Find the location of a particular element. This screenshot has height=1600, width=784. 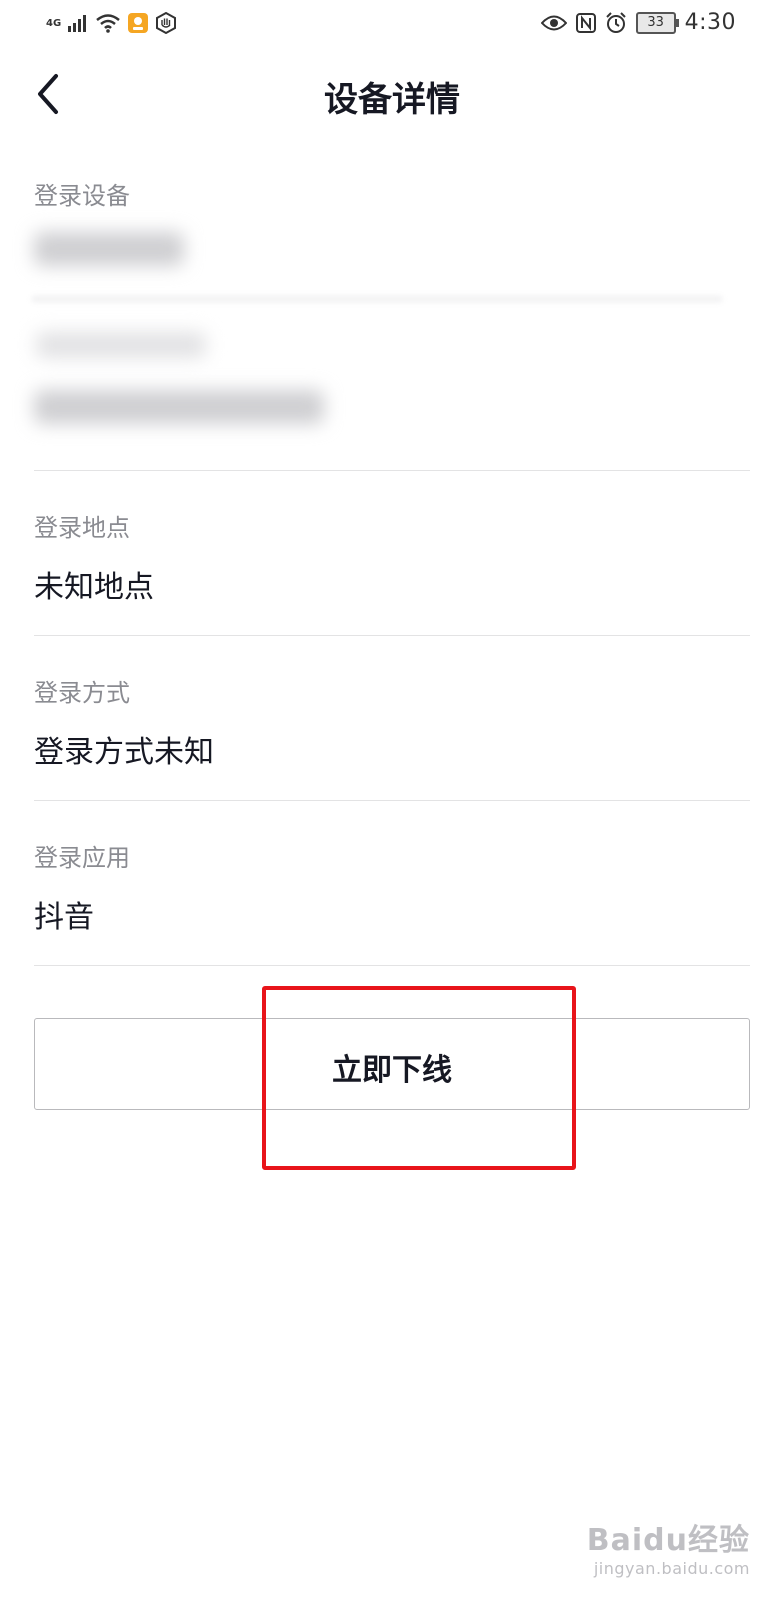

status-right: 33 4:30 is located at coordinates (638, 22).